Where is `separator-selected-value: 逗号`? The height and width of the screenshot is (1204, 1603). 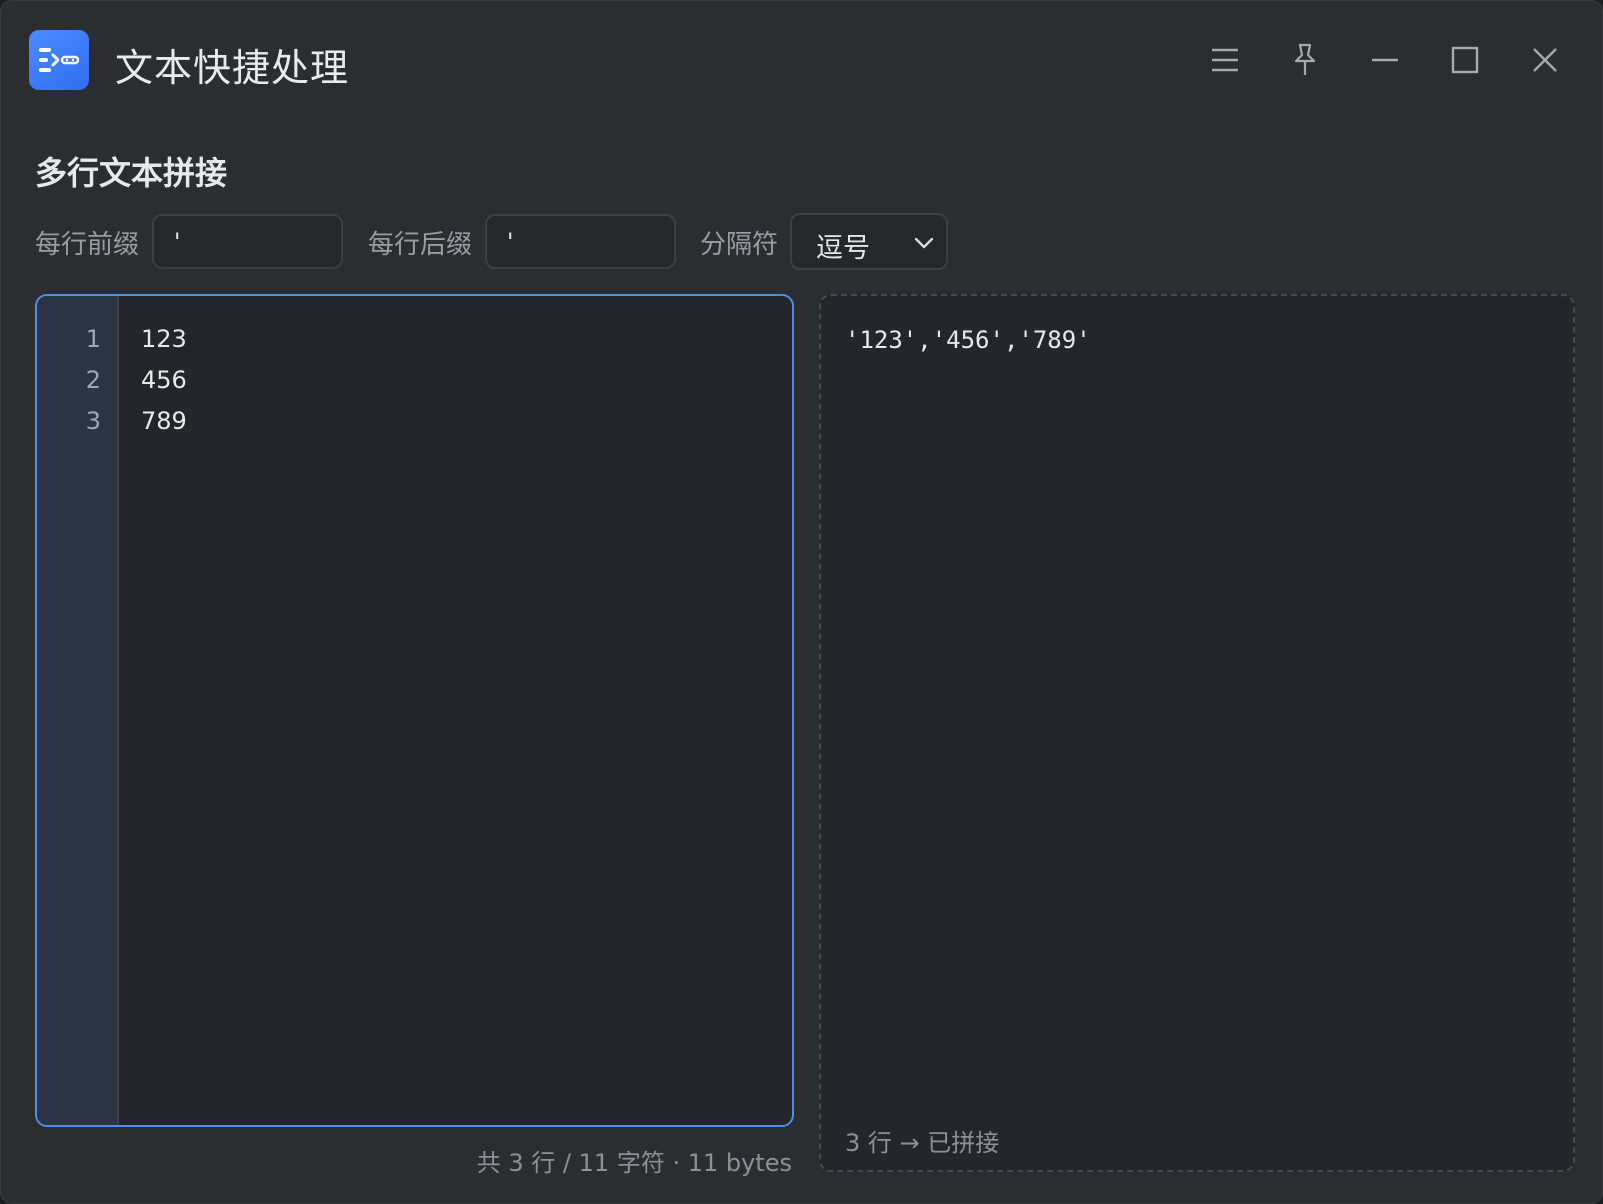 separator-selected-value: 逗号 is located at coordinates (843, 248).